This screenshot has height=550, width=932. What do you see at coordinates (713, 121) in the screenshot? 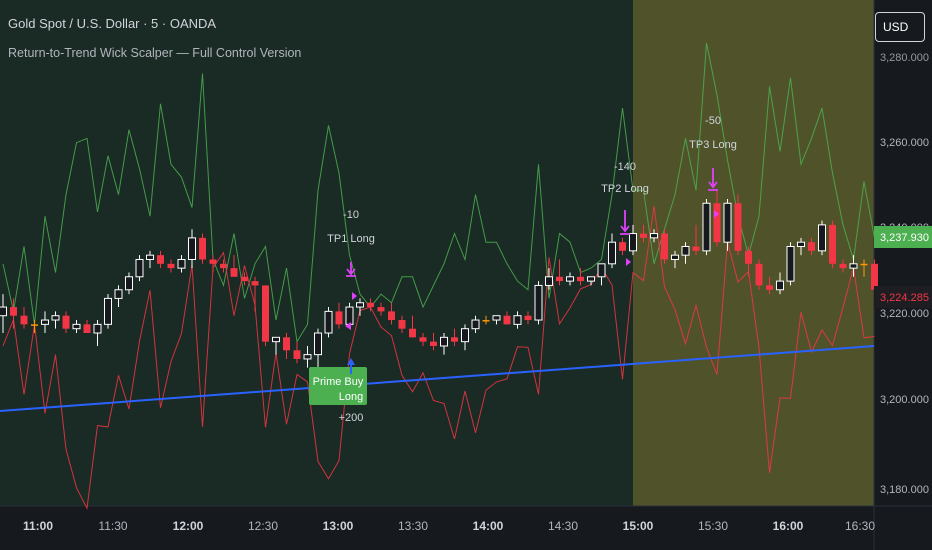
I see `tp3-points: -50` at bounding box center [713, 121].